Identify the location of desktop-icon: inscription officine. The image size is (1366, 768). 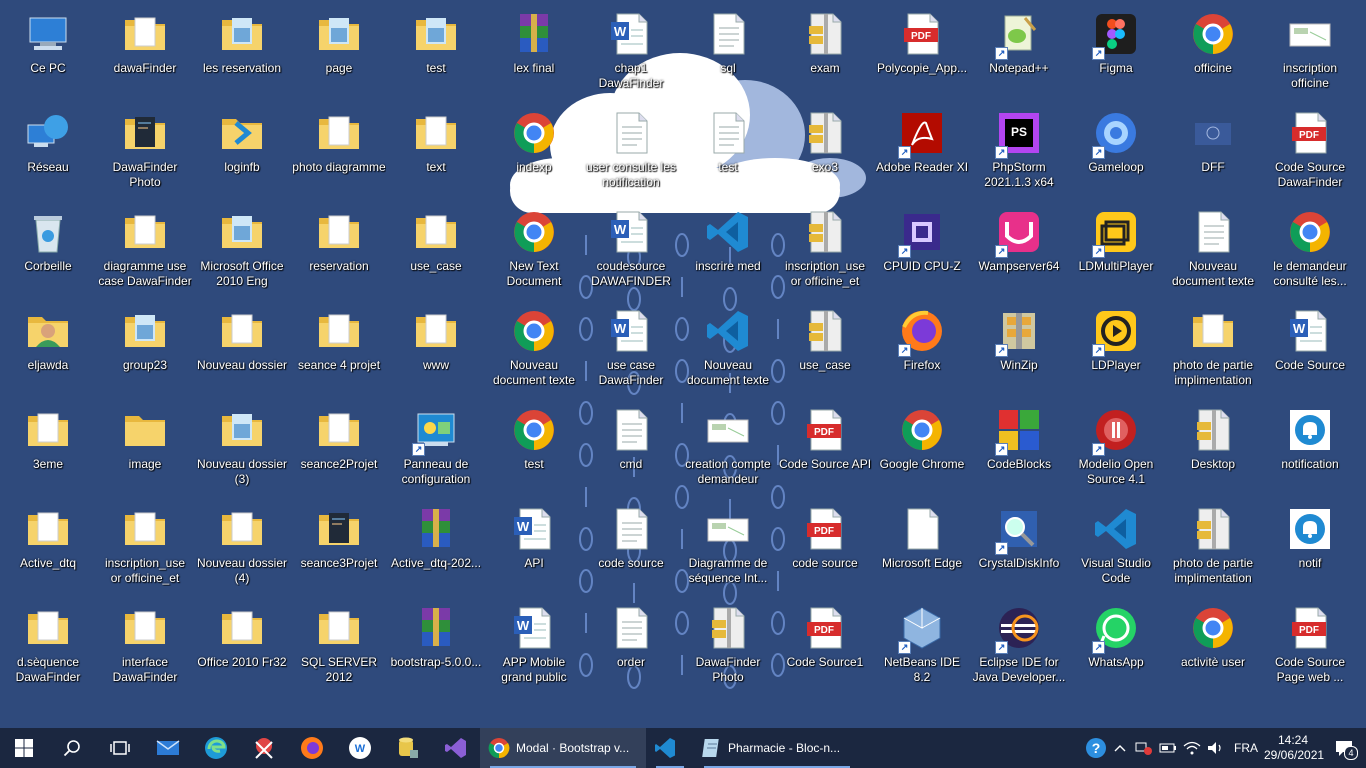
(1310, 52).